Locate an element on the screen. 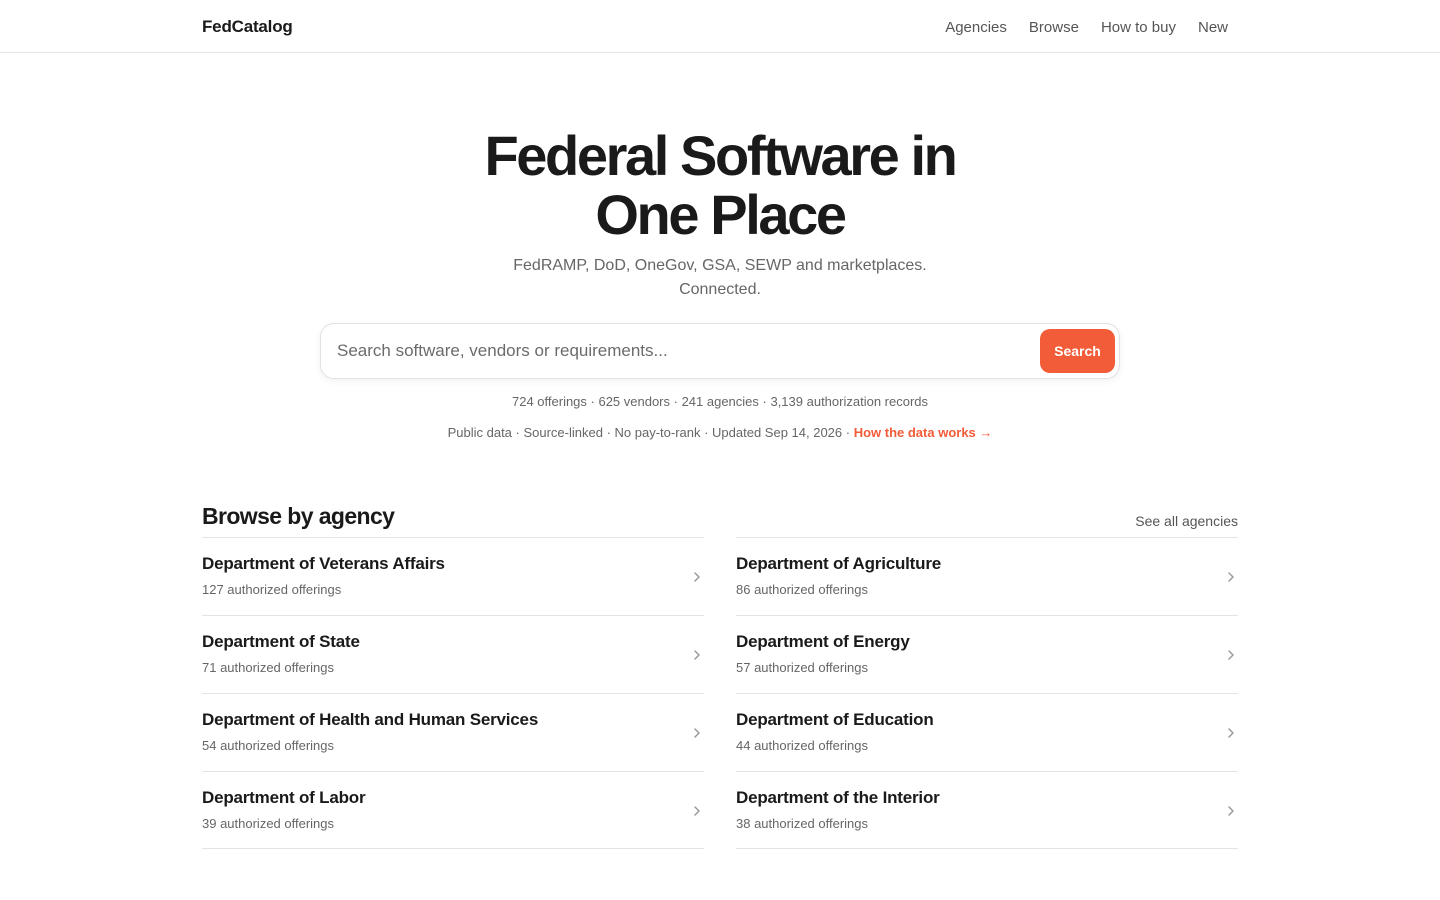 The width and height of the screenshot is (1440, 900). agency-name: Department of Agriculture is located at coordinates (839, 563).